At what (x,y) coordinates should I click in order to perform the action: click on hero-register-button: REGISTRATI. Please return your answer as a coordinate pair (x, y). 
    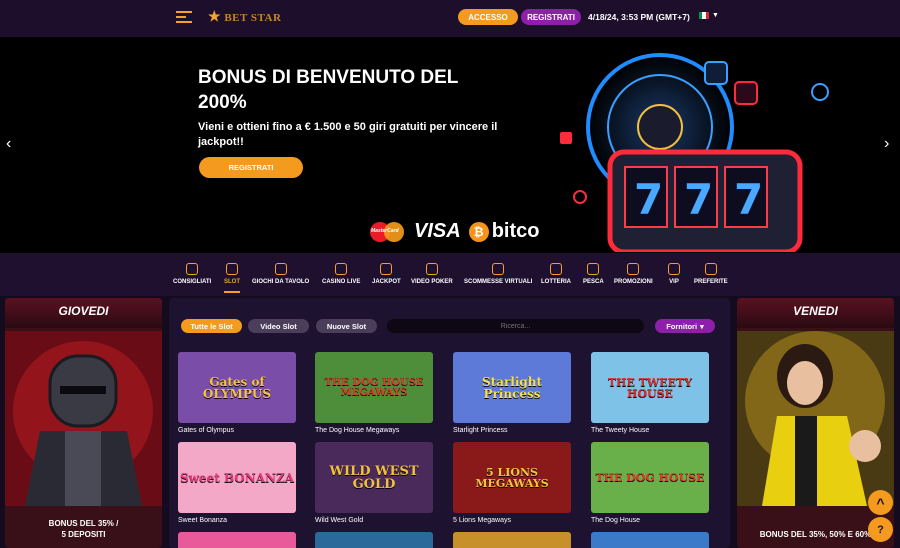
    Looking at the image, I should click on (251, 167).